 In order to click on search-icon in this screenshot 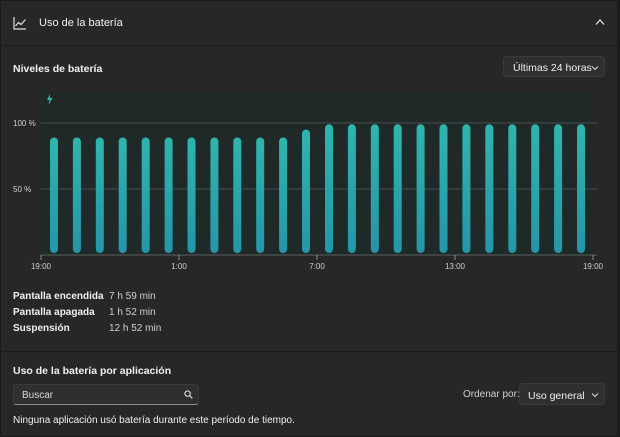, I will do `click(188, 394)`.